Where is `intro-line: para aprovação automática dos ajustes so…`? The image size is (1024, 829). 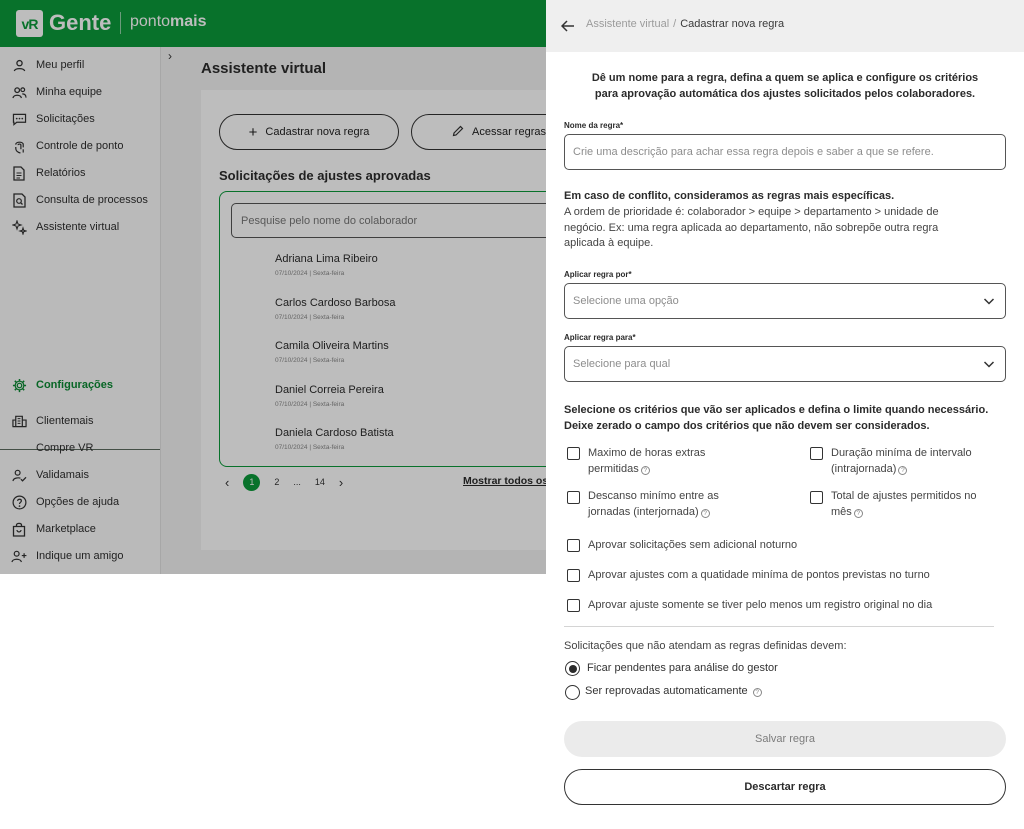 intro-line: para aprovação automática dos ajustes so… is located at coordinates (785, 94).